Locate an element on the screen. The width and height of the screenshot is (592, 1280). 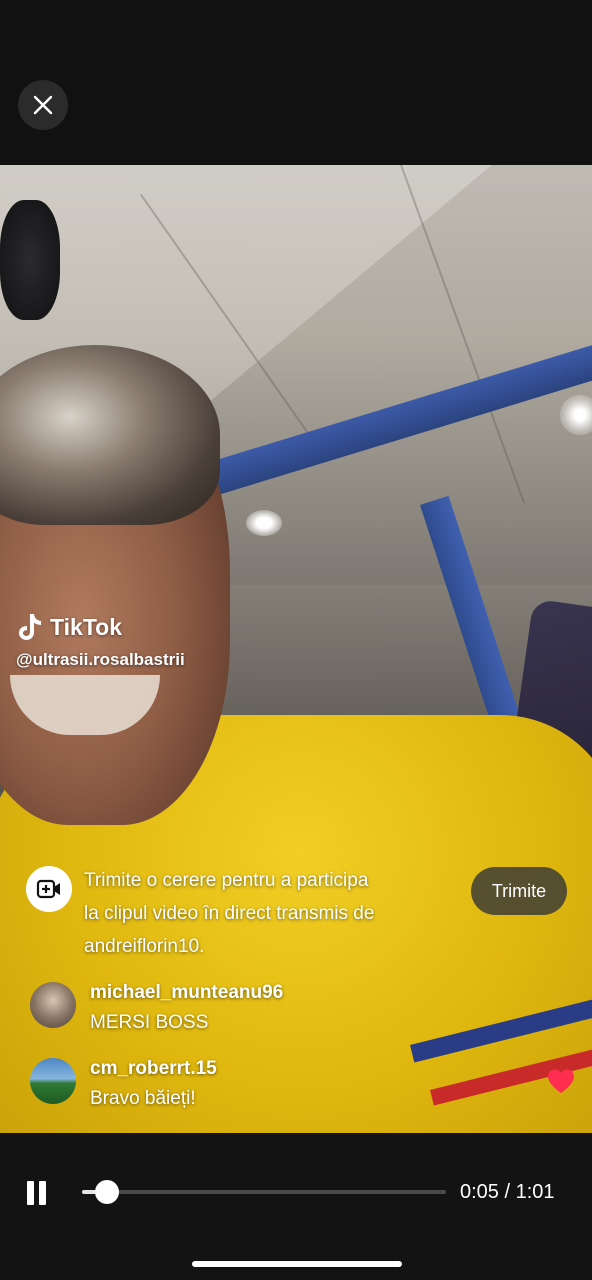
comment-text: MERSI BOSS is located at coordinates (149, 1022).